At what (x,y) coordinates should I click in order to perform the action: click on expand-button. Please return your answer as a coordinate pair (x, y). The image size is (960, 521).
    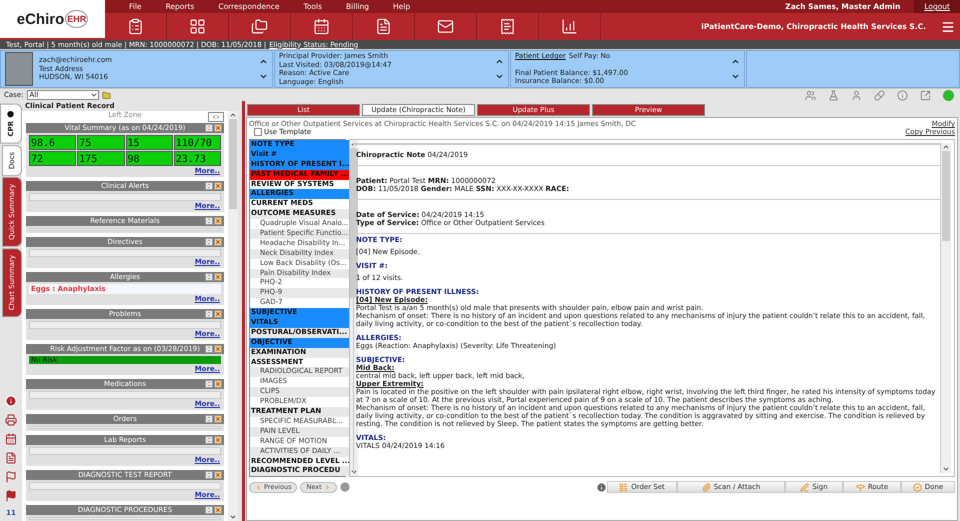
    Looking at the image, I should click on (216, 117).